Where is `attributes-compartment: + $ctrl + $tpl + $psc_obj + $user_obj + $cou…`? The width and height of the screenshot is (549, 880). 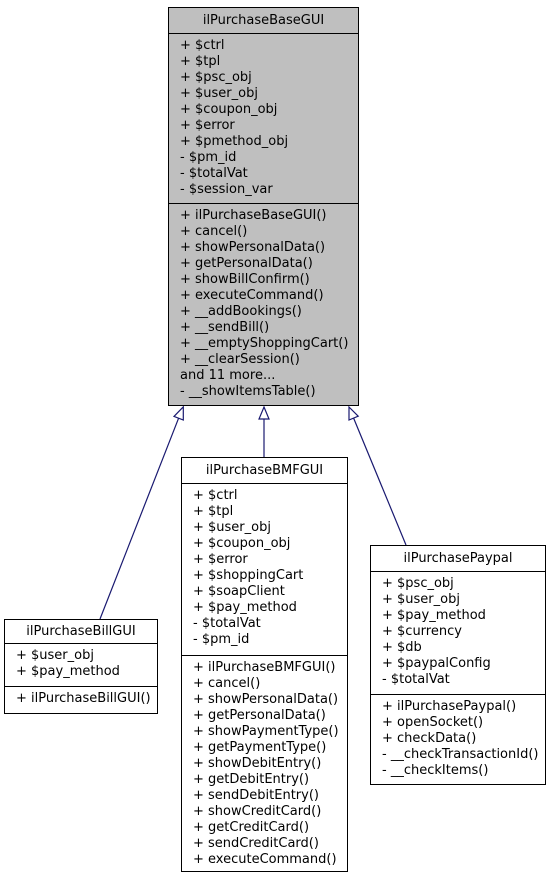 attributes-compartment: + $ctrl + $tpl + $psc_obj + $user_obj + $cou… is located at coordinates (263, 119).